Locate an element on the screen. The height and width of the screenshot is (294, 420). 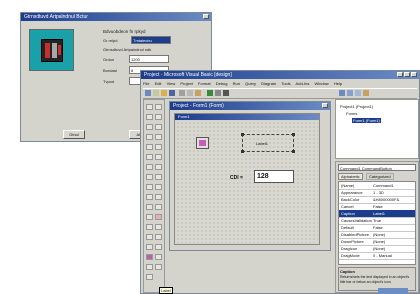
break-icon is located at coordinates (218, 93).